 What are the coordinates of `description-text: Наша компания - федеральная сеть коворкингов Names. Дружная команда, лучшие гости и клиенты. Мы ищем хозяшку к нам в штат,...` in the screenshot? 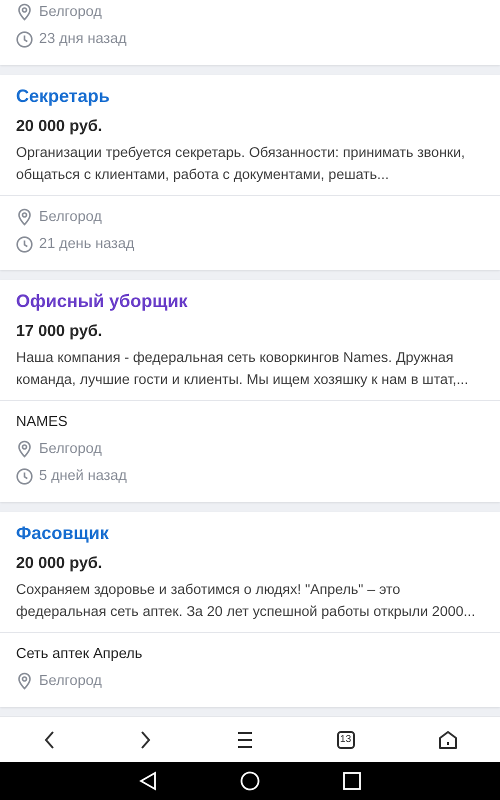 It's located at (243, 369).